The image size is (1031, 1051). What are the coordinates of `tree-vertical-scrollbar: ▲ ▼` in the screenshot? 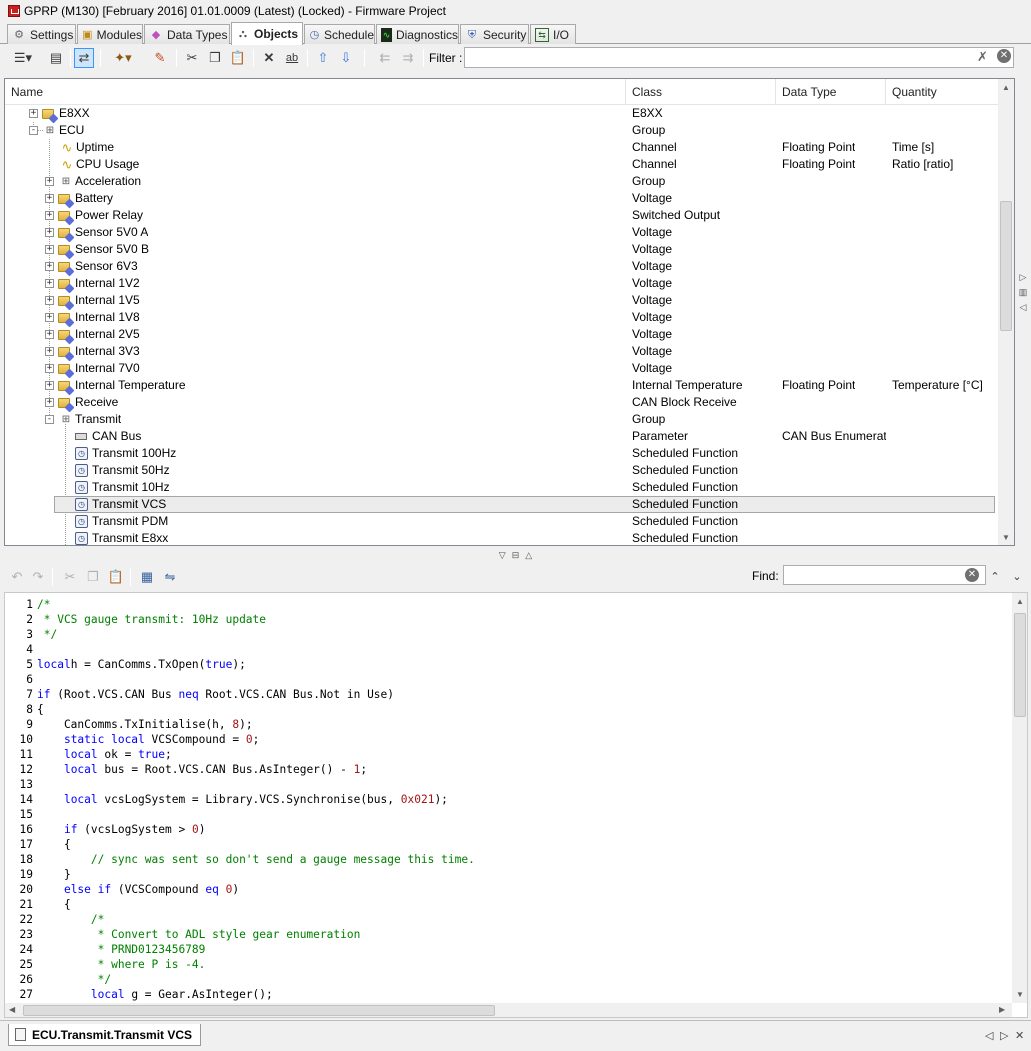 It's located at (1006, 312).